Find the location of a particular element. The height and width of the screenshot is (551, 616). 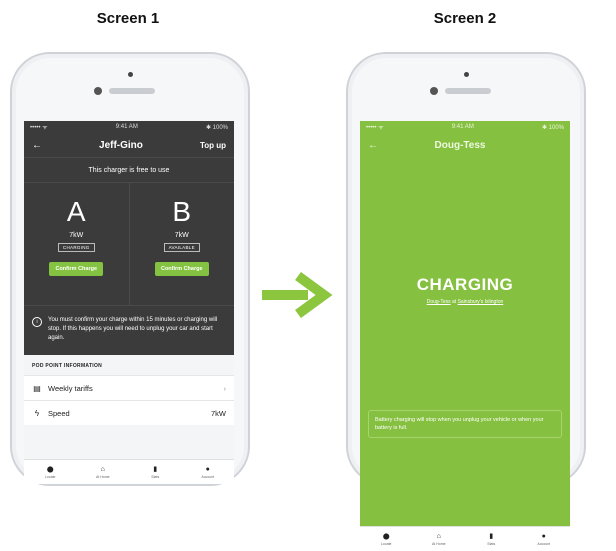

charging-location: Doug-Tess at Sainsbury's Islington is located at coordinates (465, 302).